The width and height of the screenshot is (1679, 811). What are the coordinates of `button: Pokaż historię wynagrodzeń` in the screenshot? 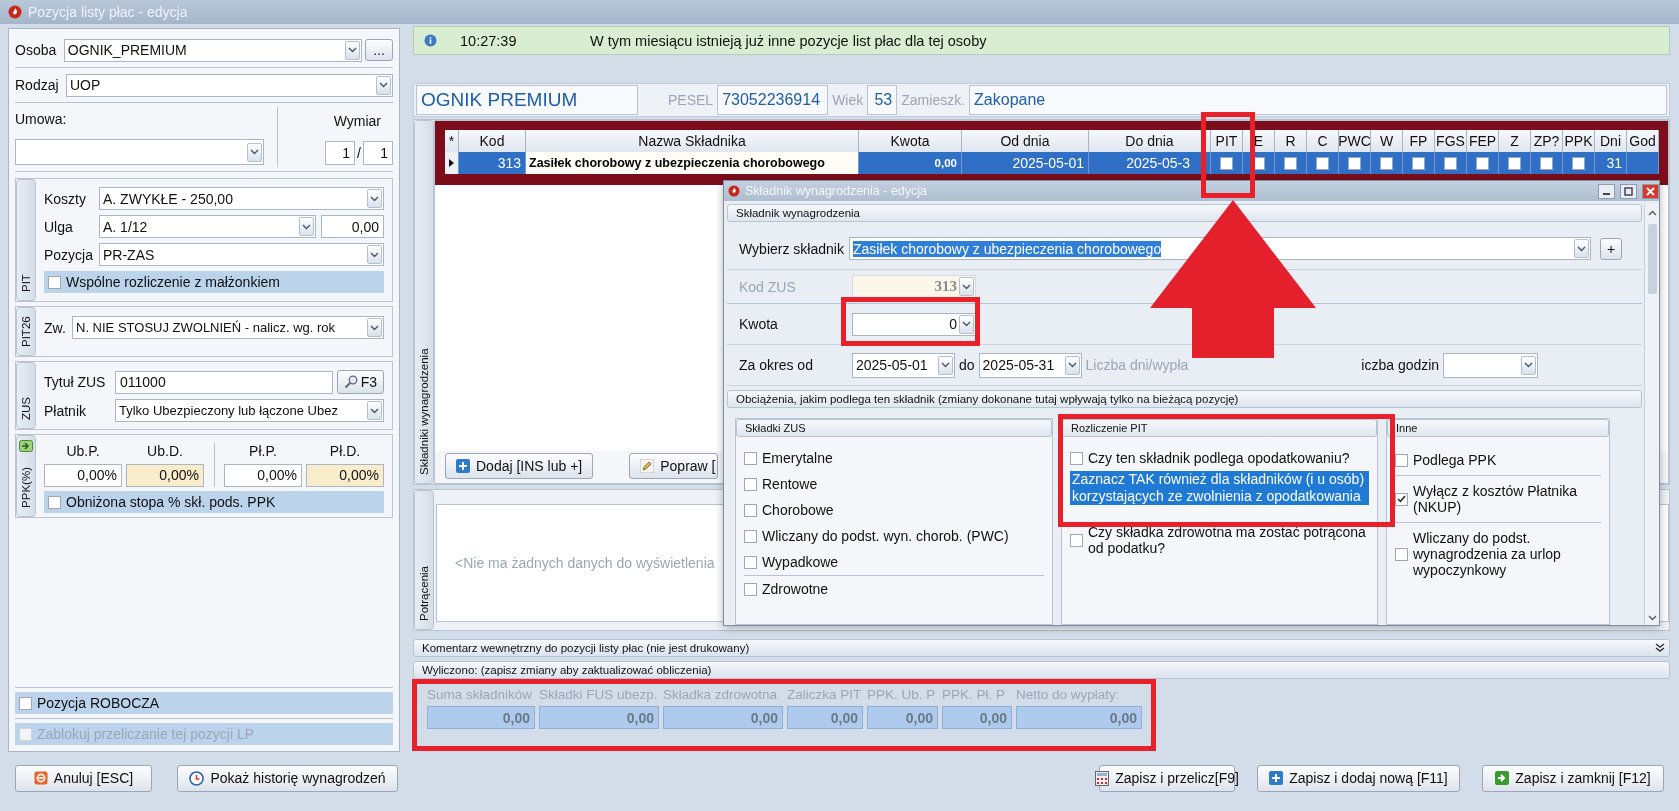 It's located at (287, 778).